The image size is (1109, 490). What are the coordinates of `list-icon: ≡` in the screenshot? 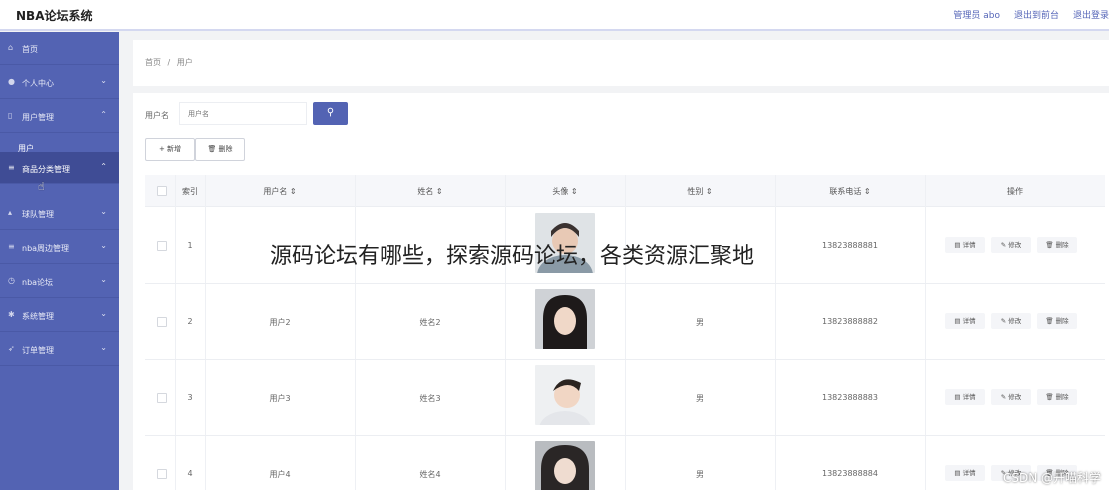 It's located at (11, 167).